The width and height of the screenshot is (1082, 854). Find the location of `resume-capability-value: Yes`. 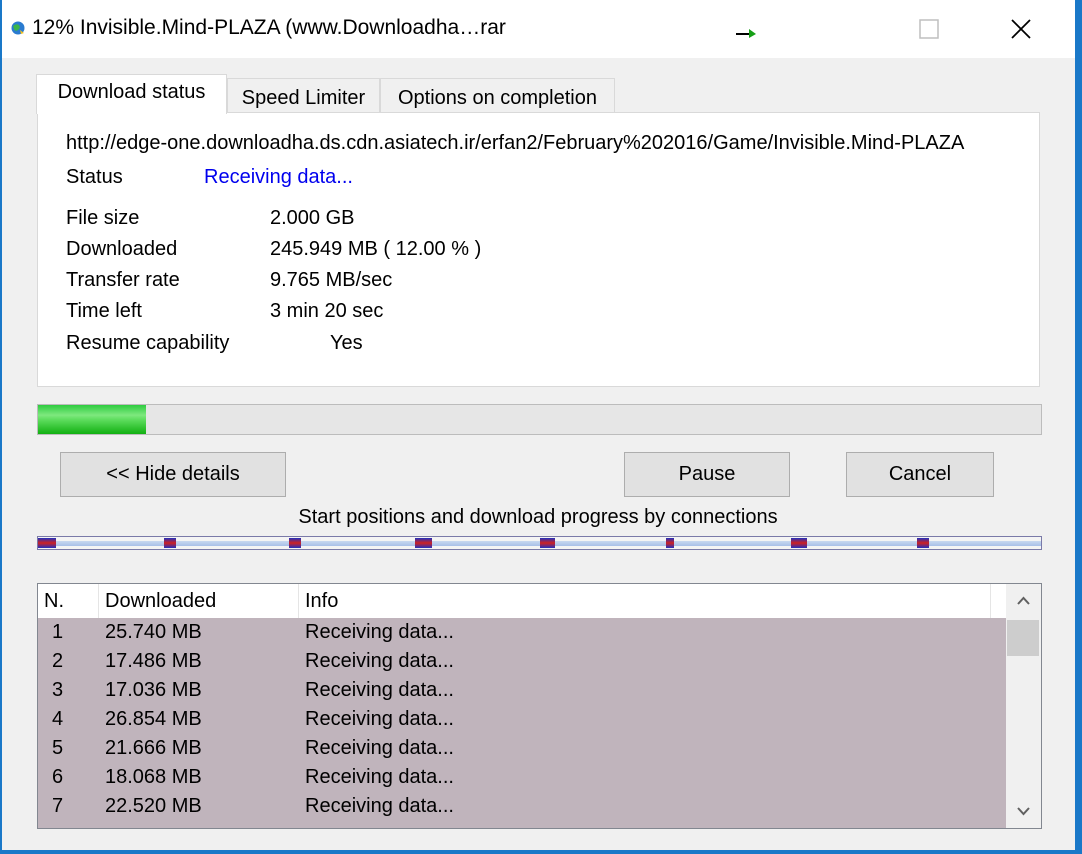

resume-capability-value: Yes is located at coordinates (346, 343).